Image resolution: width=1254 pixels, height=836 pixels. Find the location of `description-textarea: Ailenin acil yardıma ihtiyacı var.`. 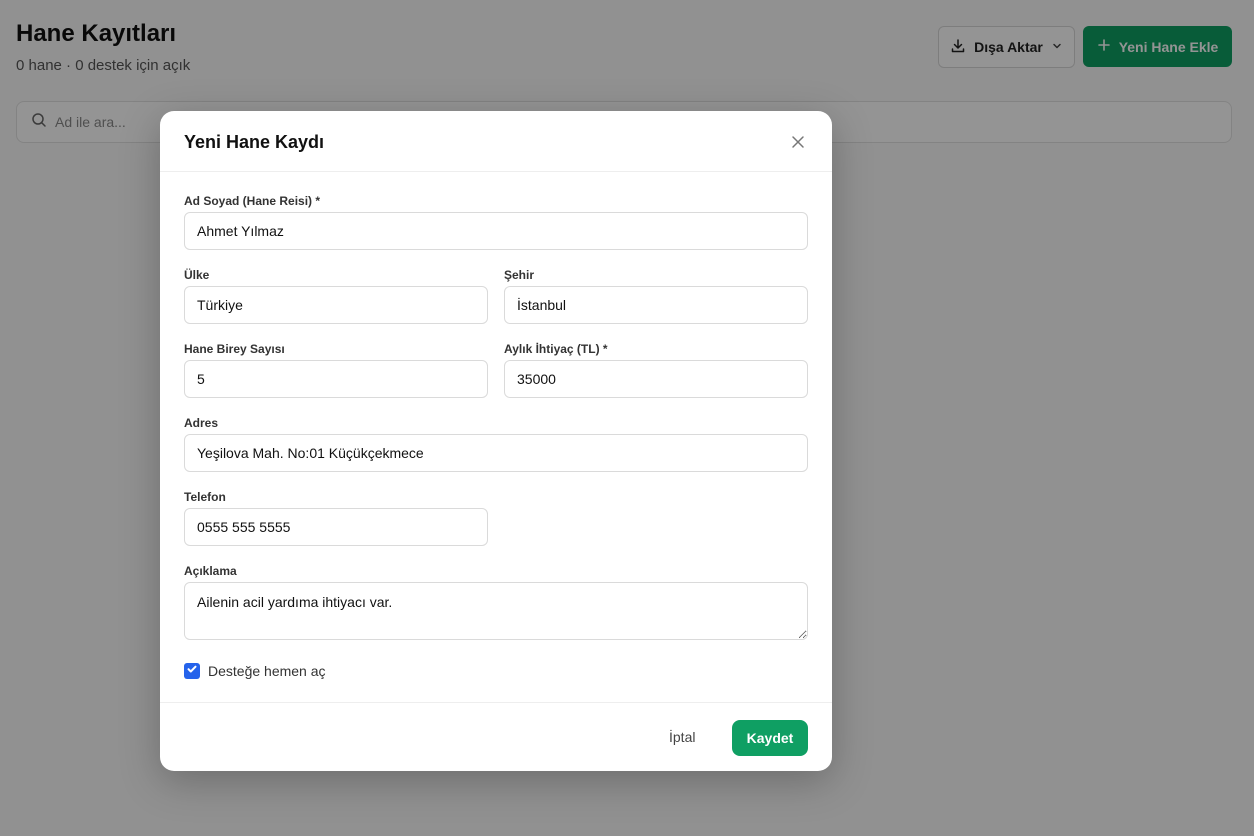

description-textarea: Ailenin acil yardıma ihtiyacı var. is located at coordinates (496, 611).